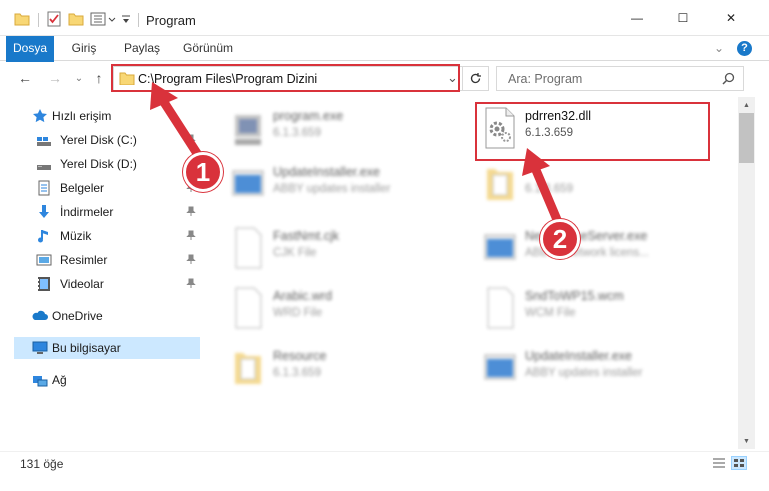 The image size is (769, 491). I want to click on step-callout-1: 1, so click(203, 172).